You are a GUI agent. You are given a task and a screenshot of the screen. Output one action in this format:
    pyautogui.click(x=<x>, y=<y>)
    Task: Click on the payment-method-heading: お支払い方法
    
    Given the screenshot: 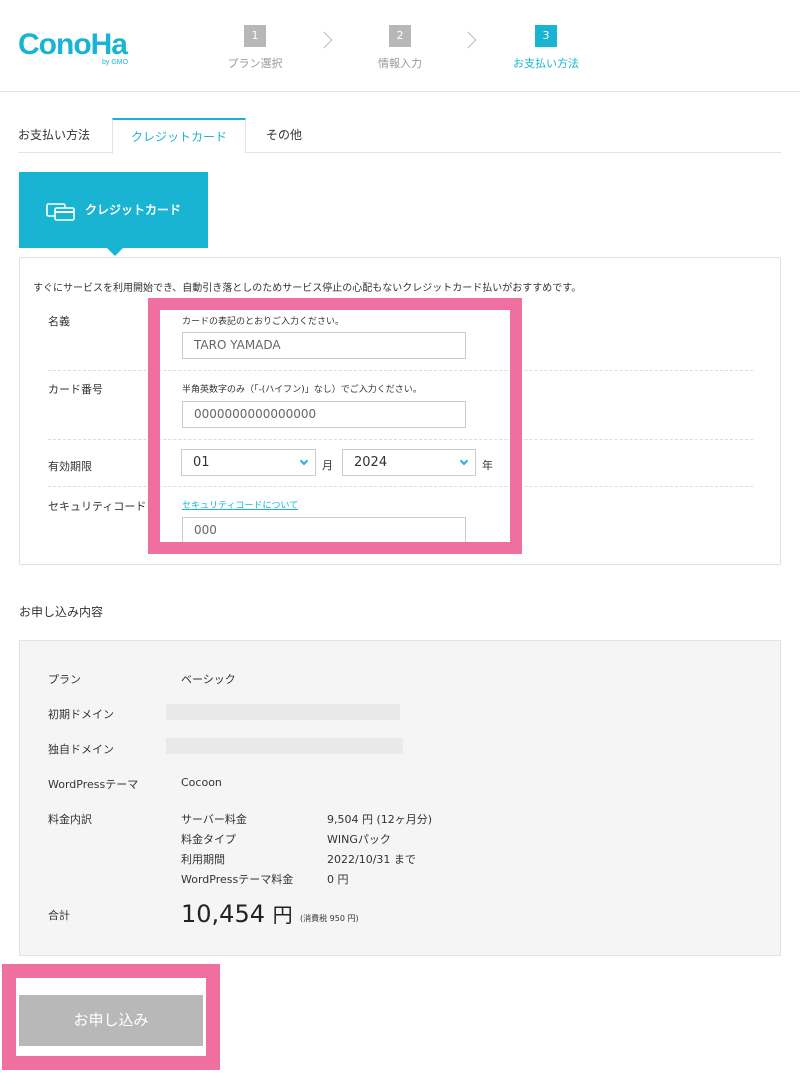 What is the action you would take?
    pyautogui.click(x=54, y=135)
    